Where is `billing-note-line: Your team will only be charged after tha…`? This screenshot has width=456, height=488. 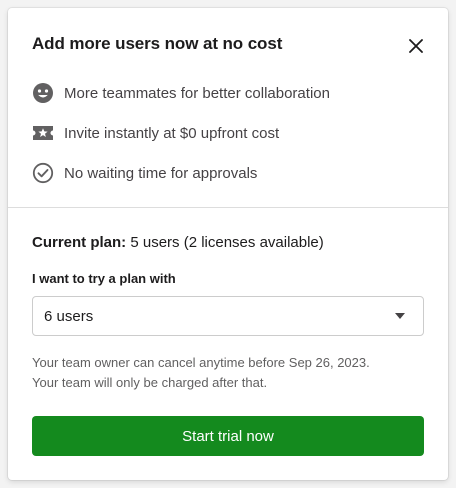
billing-note-line: Your team will only be charged after tha… is located at coordinates (150, 382).